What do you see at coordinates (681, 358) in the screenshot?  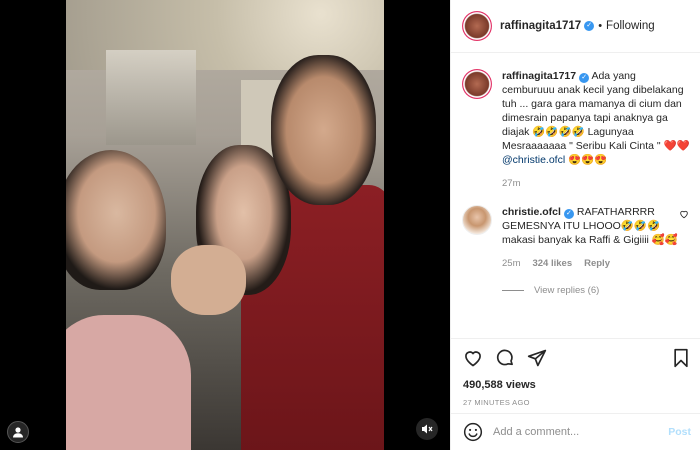 I see `save-bookmark-icon` at bounding box center [681, 358].